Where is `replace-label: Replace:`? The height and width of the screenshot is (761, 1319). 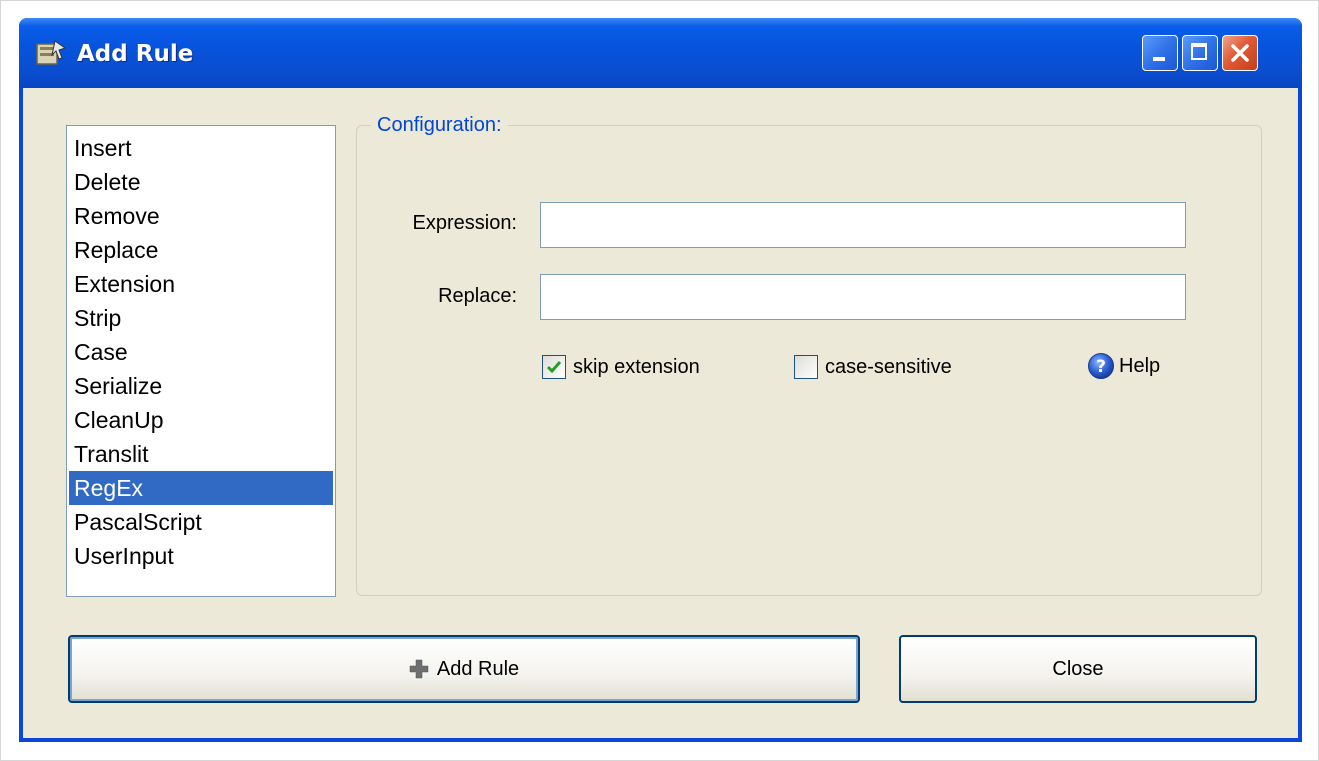 replace-label: Replace: is located at coordinates (477, 296).